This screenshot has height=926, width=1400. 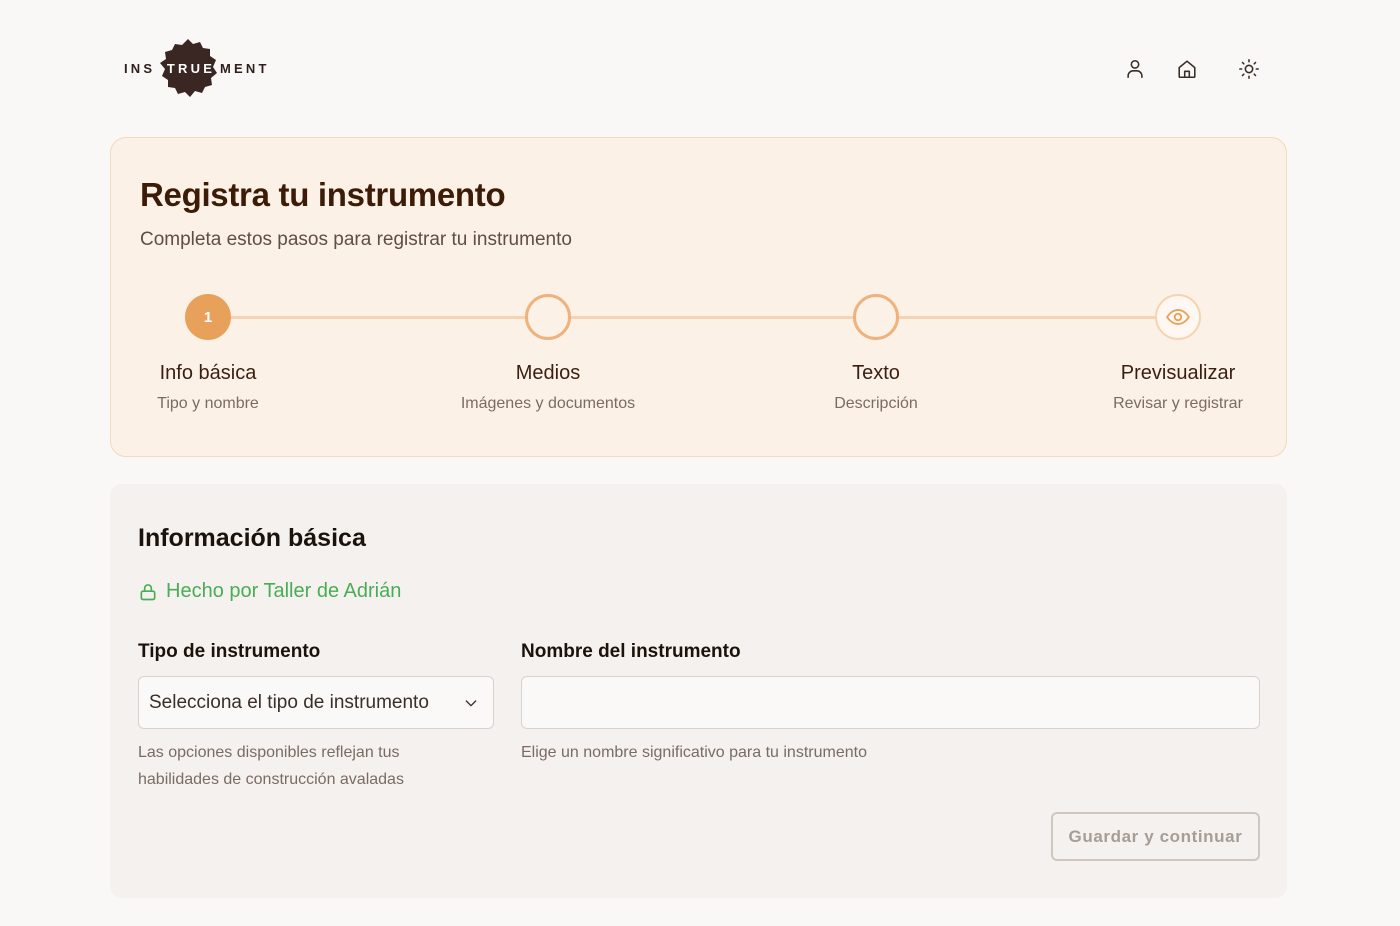 What do you see at coordinates (876, 373) in the screenshot?
I see `step-3-label: Texto` at bounding box center [876, 373].